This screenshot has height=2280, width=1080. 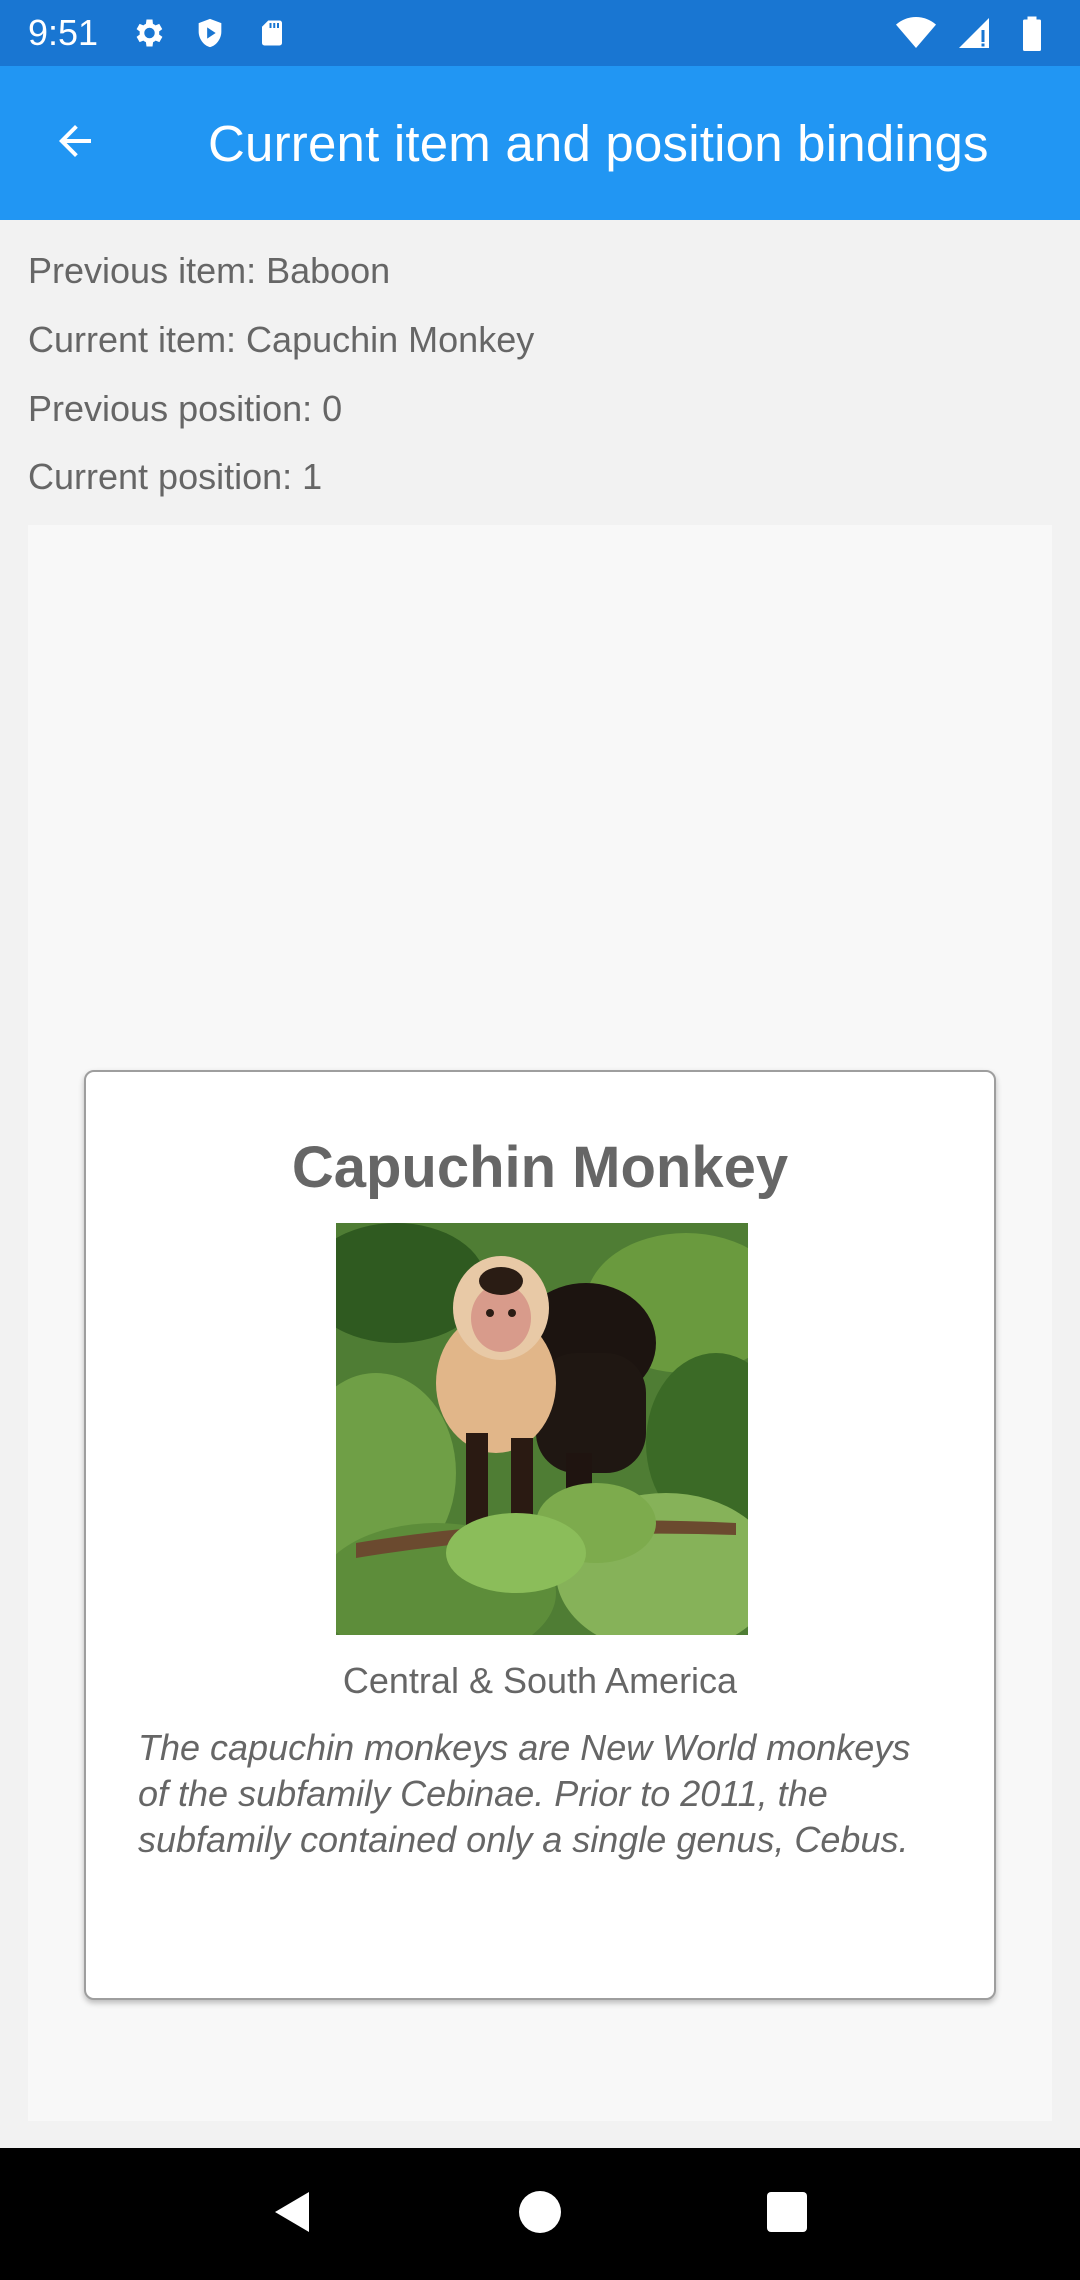 I want to click on current-item-label: Current item: Capuchin Monkey, so click(x=281, y=339).